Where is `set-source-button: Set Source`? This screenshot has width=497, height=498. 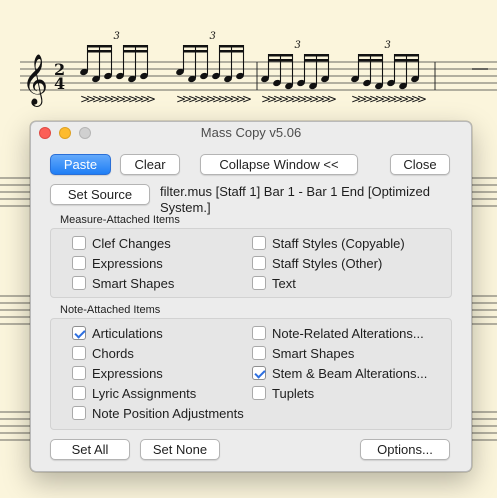
set-source-button: Set Source is located at coordinates (100, 194).